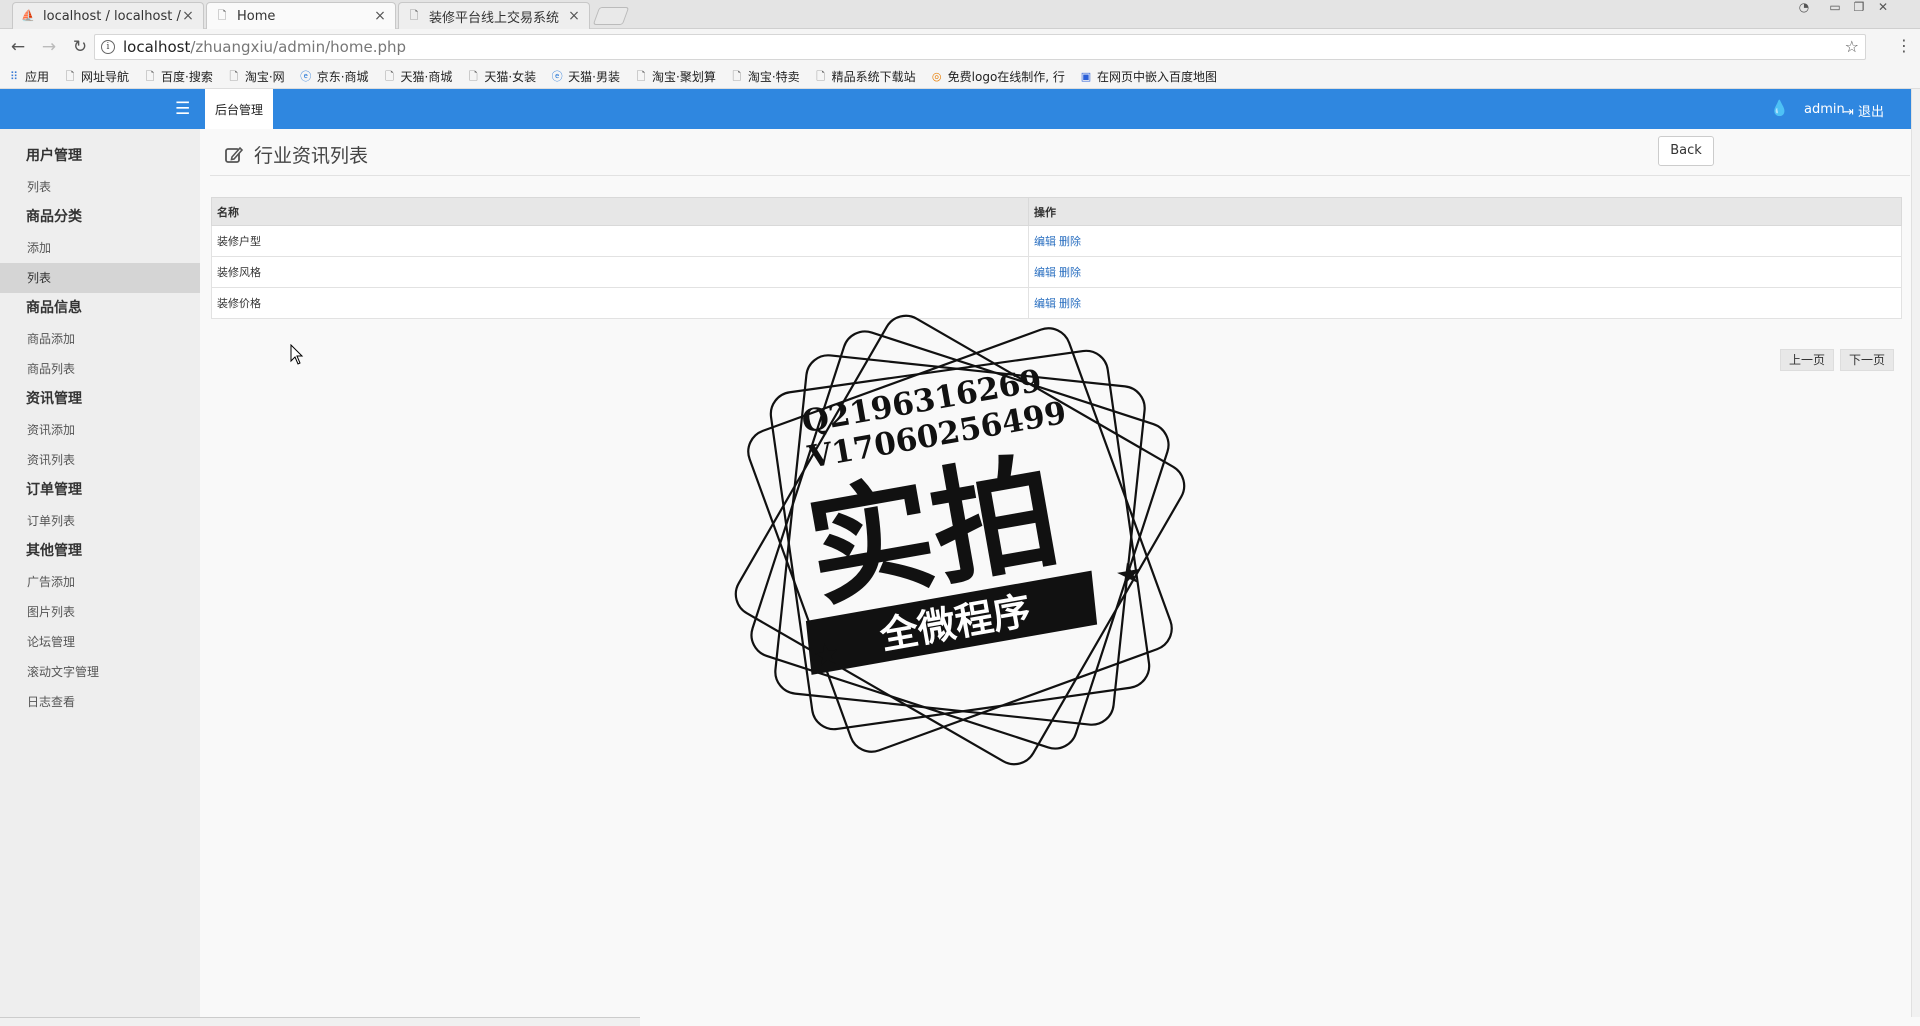 This screenshot has height=1026, width=1920. What do you see at coordinates (1779, 108) in the screenshot?
I see `theme-drop-icon: 💧` at bounding box center [1779, 108].